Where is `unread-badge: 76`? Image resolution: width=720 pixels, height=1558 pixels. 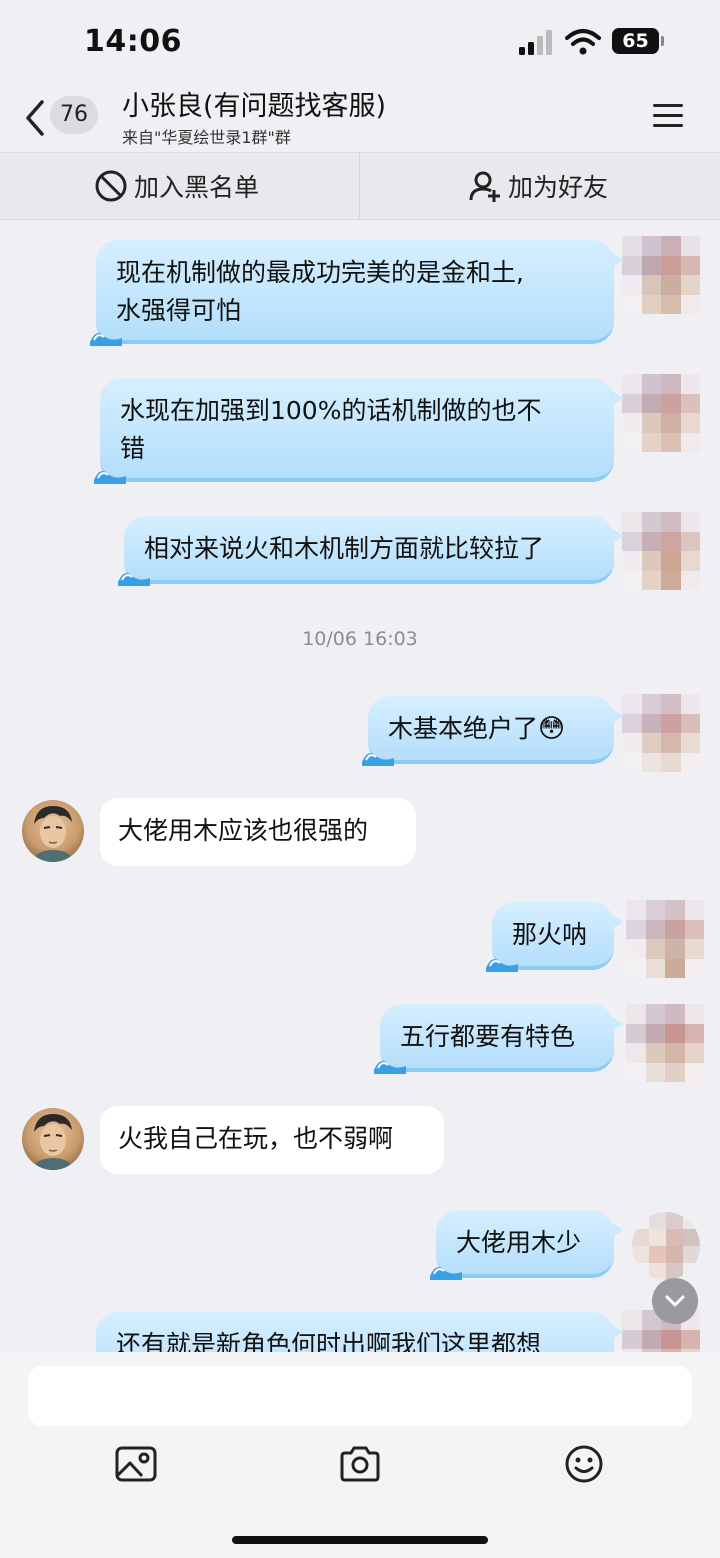 unread-badge: 76 is located at coordinates (74, 115).